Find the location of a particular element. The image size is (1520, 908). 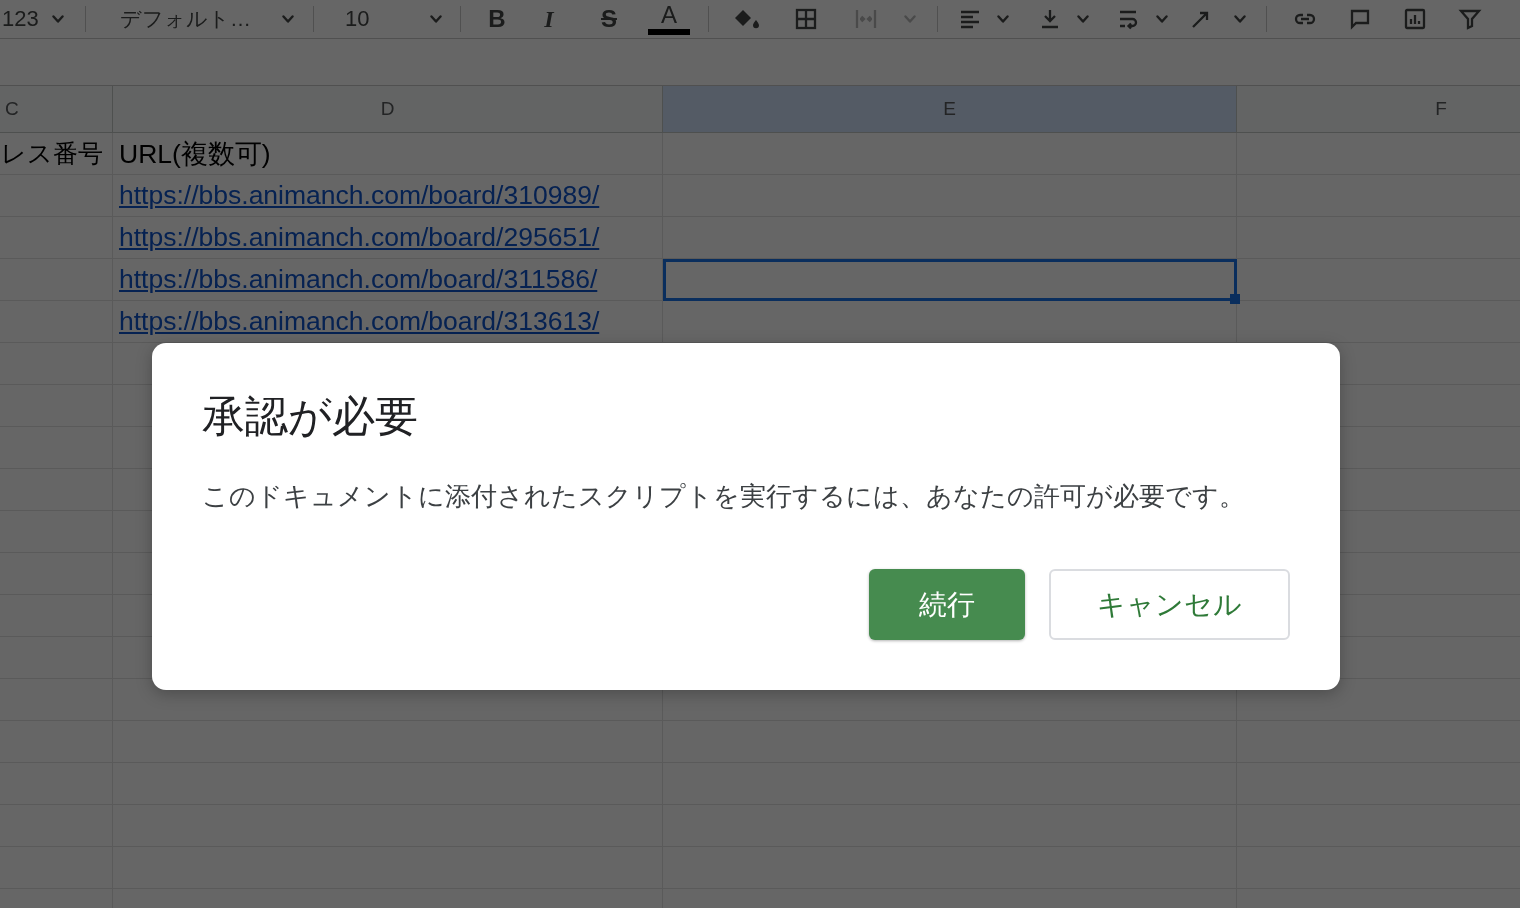

continue-button: 続行 is located at coordinates (947, 604).